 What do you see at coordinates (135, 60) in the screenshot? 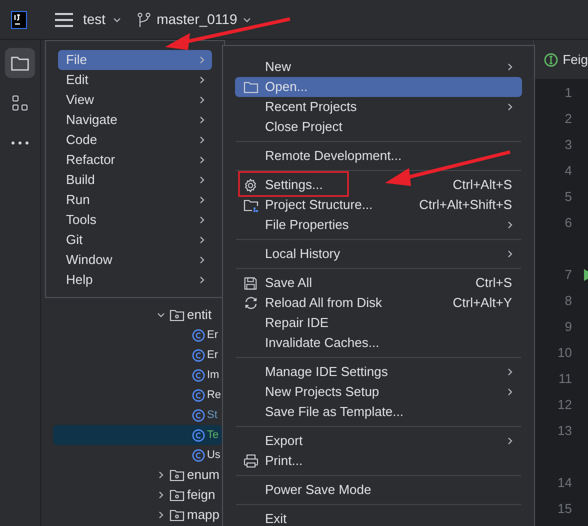
I see `menu-item: File` at bounding box center [135, 60].